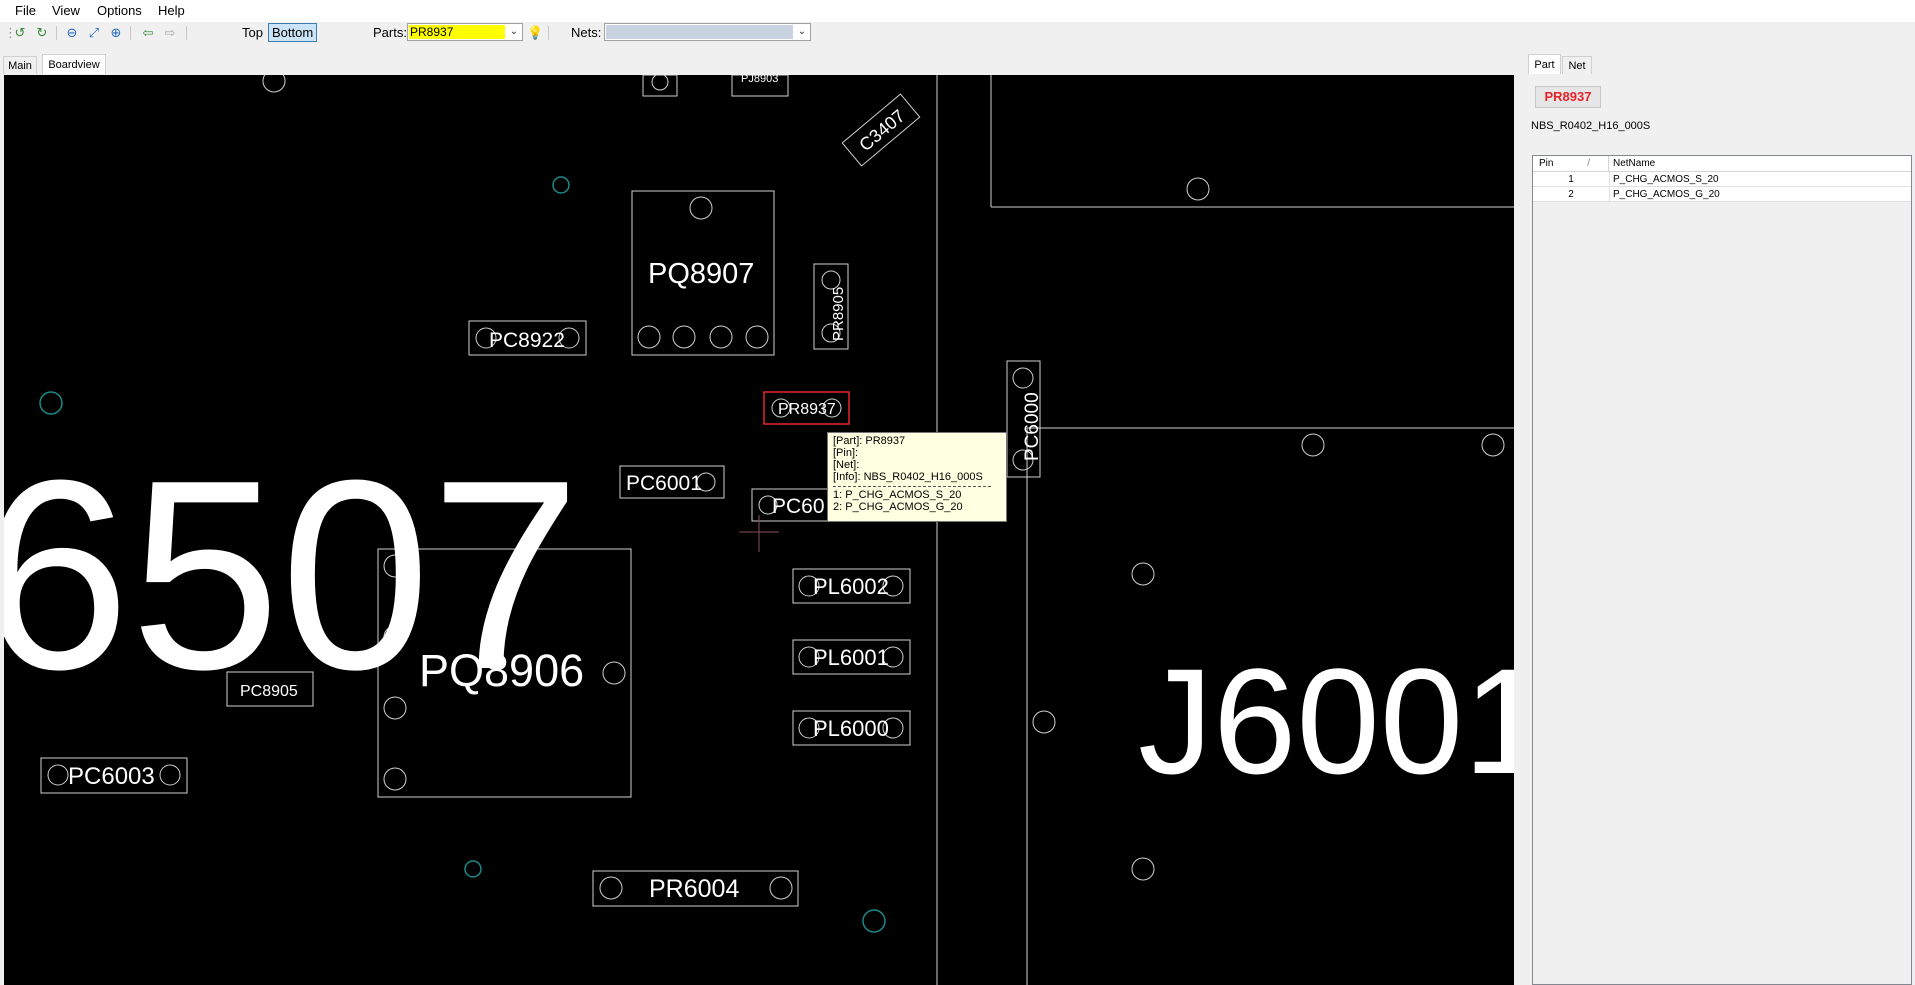 The width and height of the screenshot is (1915, 985). What do you see at coordinates (432, 32) in the screenshot?
I see `parts-value: PR8937` at bounding box center [432, 32].